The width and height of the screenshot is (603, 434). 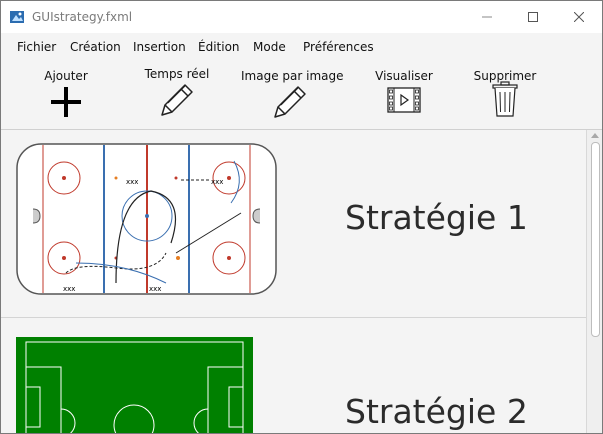 What do you see at coordinates (95, 47) in the screenshot?
I see `menu-creation: Création` at bounding box center [95, 47].